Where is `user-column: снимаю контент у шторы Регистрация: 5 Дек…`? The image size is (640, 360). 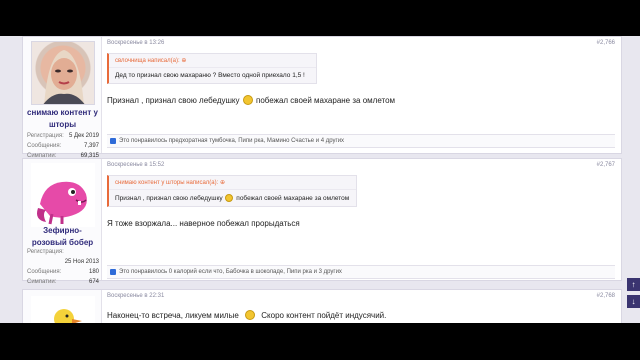
user-column: снимаю контент у шторы Регистрация: 5 Дек… is located at coordinates (62, 98).